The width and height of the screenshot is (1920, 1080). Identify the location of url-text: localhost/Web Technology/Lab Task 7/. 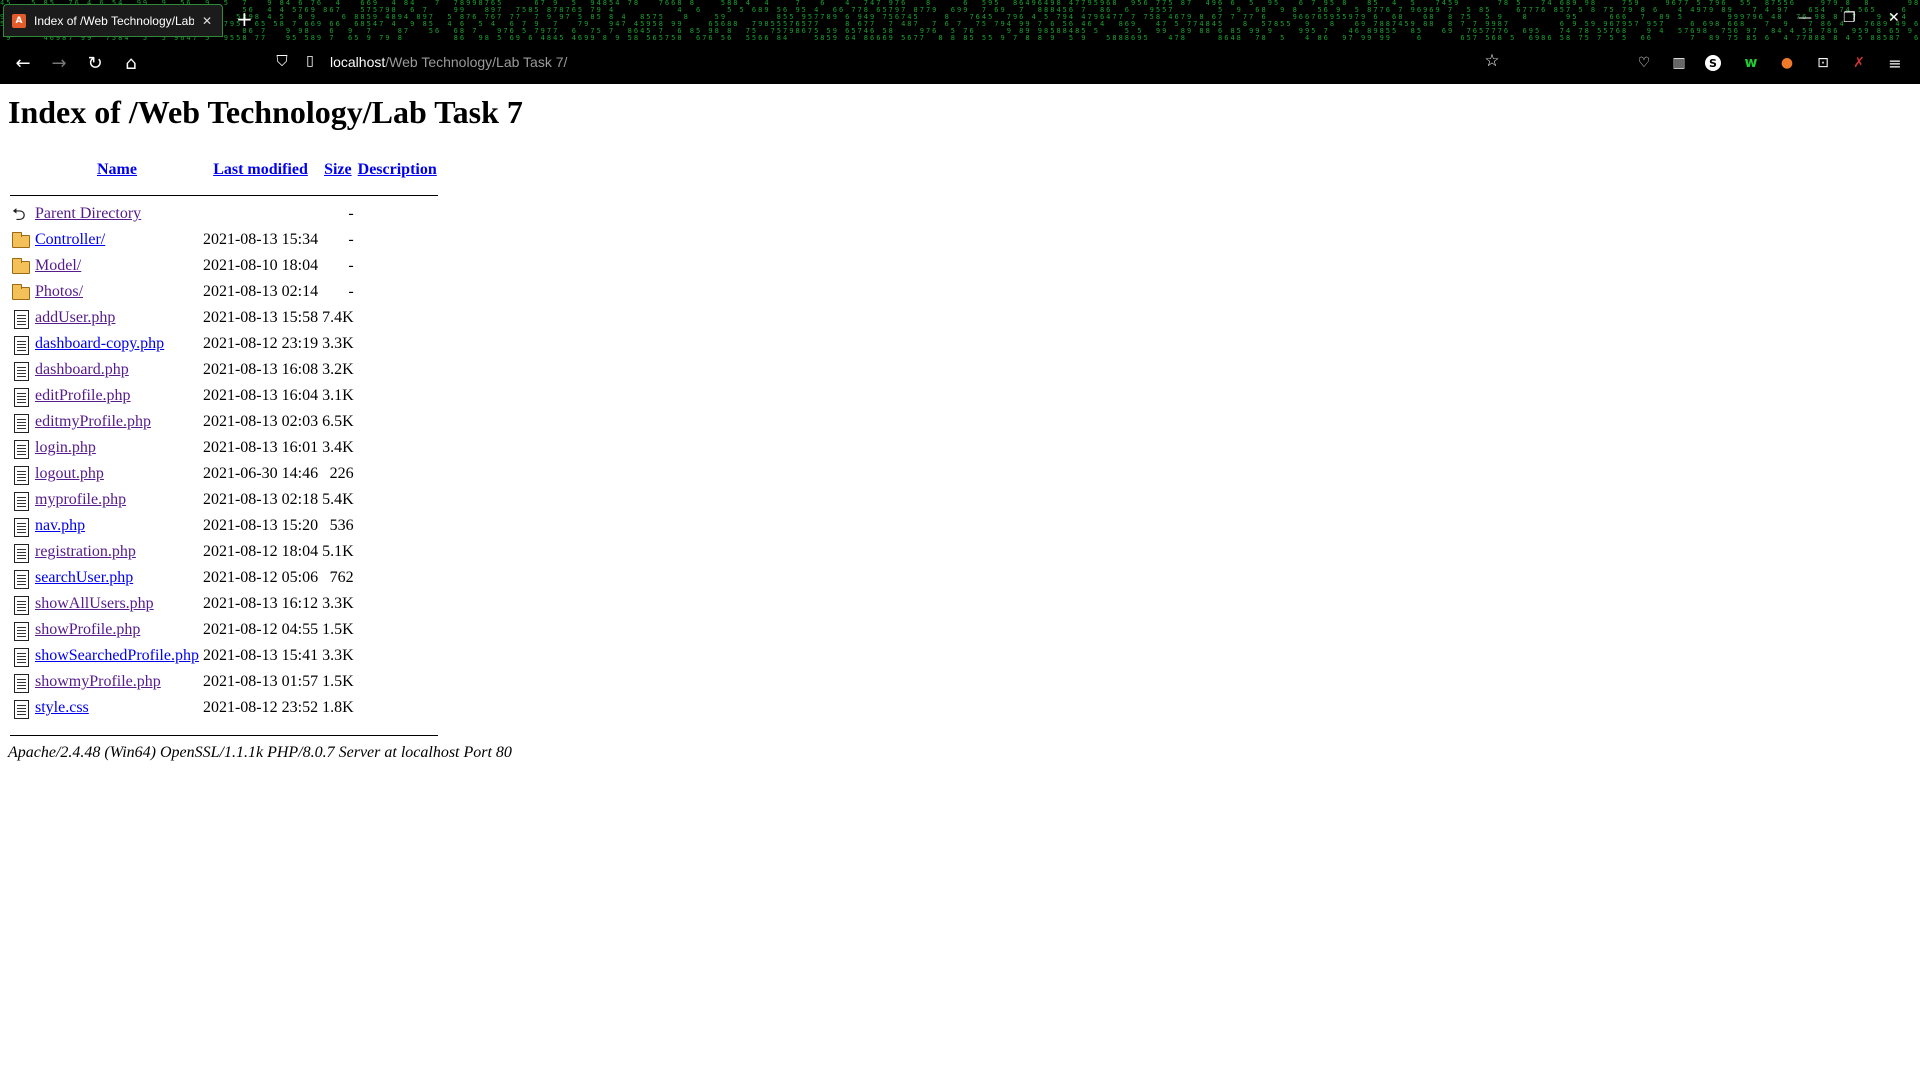
(448, 62).